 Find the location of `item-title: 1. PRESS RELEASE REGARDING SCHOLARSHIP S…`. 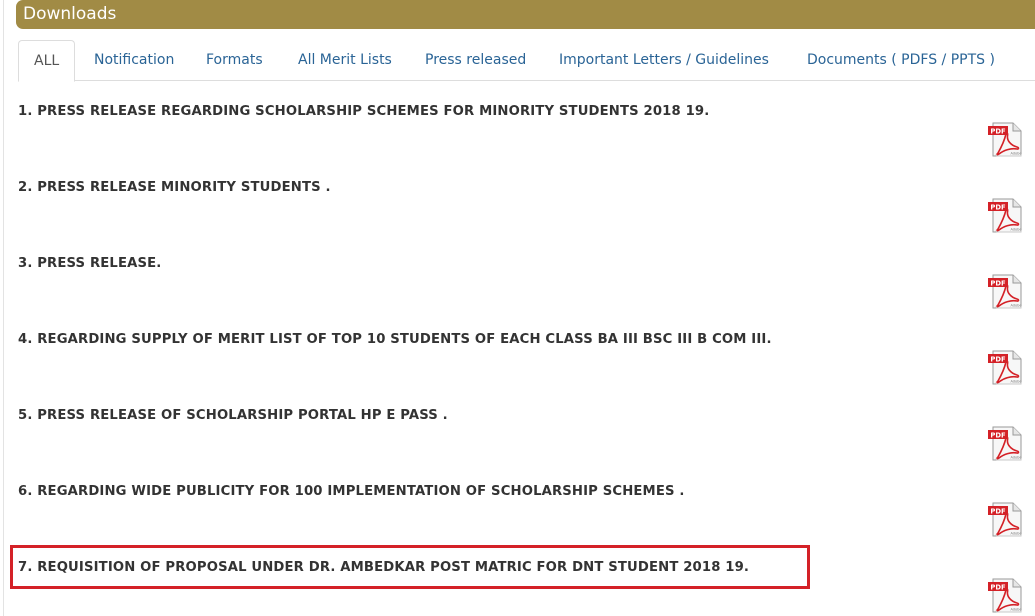

item-title: 1. PRESS RELEASE REGARDING SCHOLARSHIP S… is located at coordinates (363, 111).